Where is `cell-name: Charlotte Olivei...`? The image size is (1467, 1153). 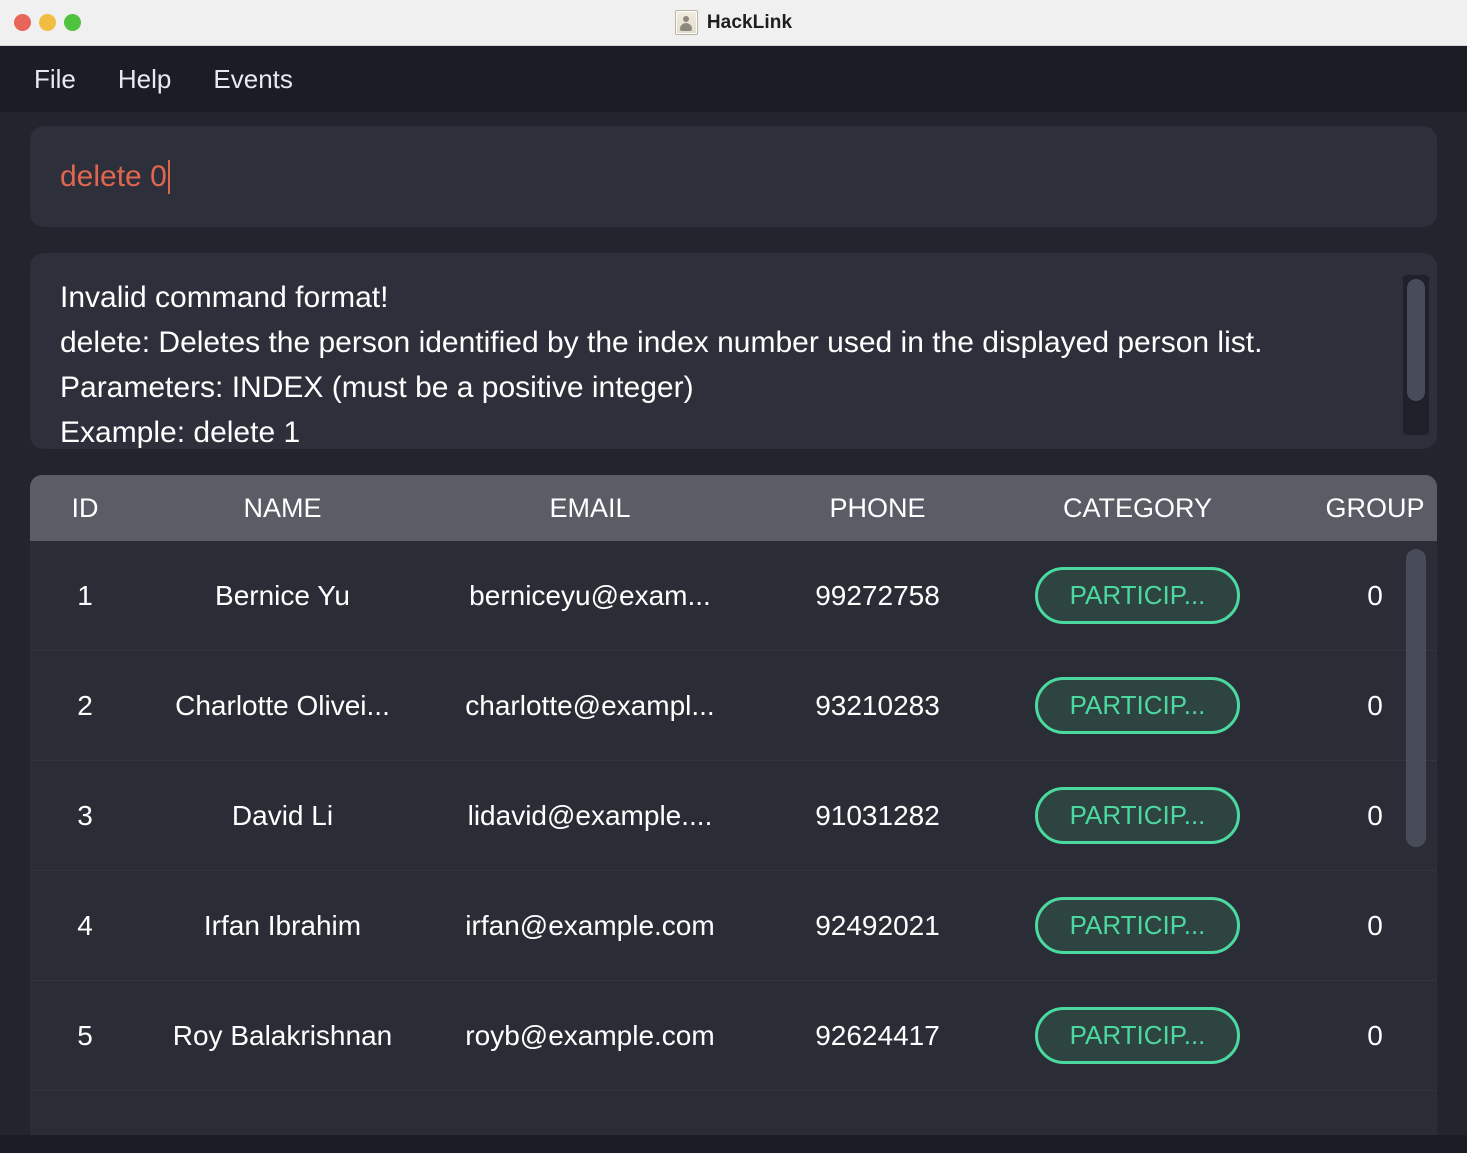 cell-name: Charlotte Olivei... is located at coordinates (282, 705).